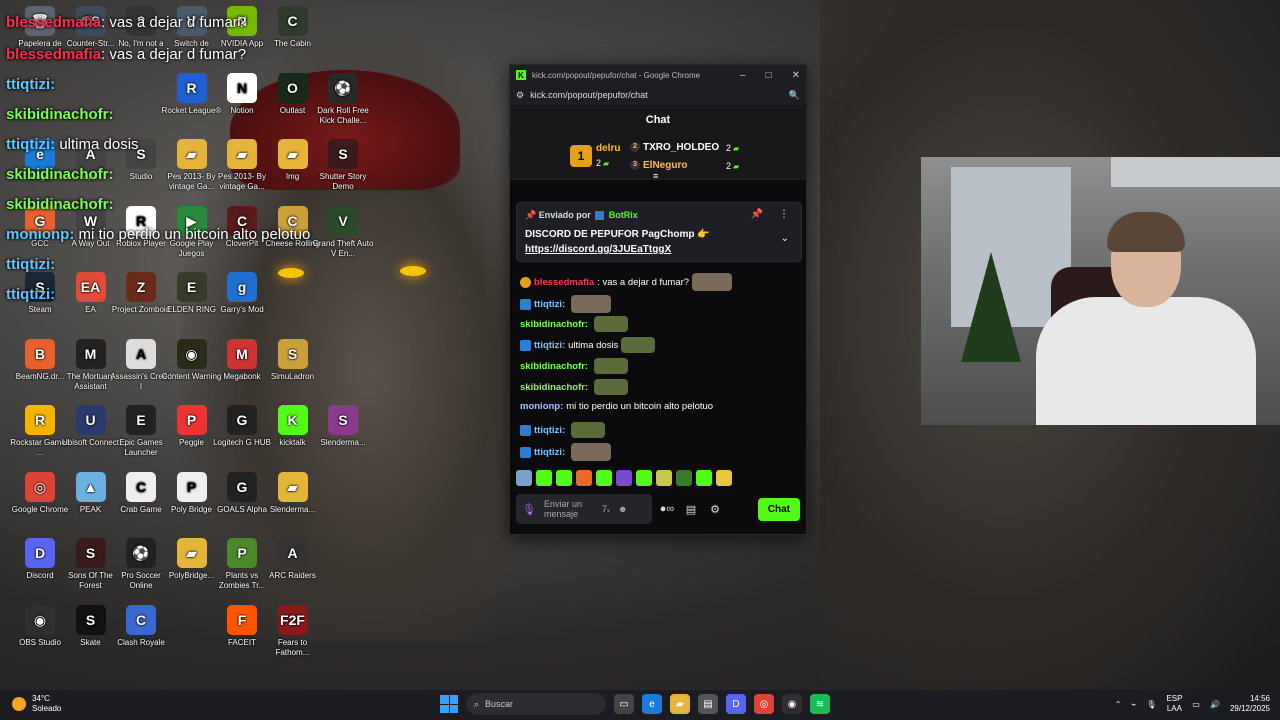 The width and height of the screenshot is (1280, 720). Describe the element at coordinates (622, 509) in the screenshot. I see `emoji-icon: ☻` at that location.